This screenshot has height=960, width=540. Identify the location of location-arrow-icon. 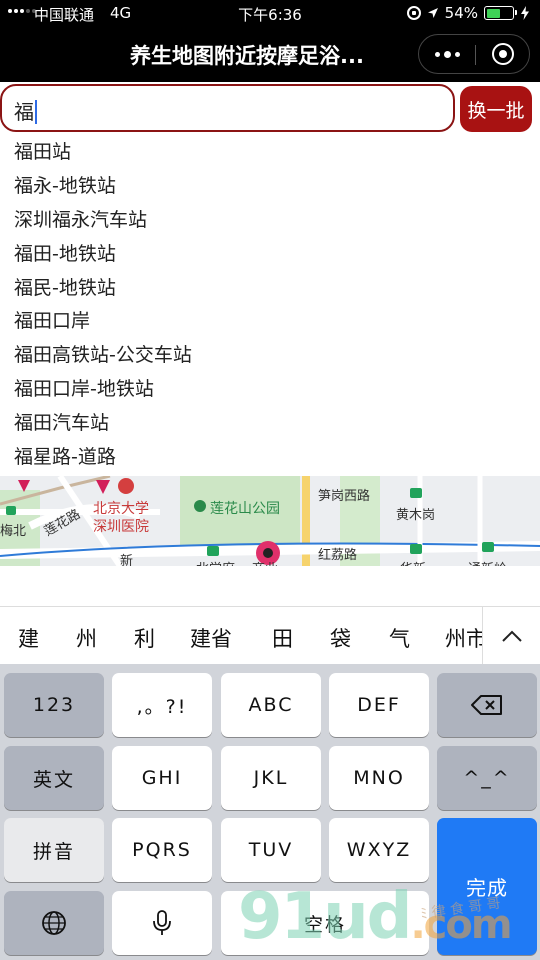
(432, 13).